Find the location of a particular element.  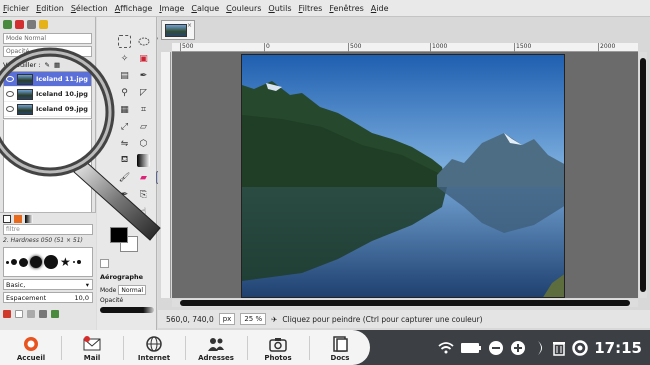

horizontal-scrollbar is located at coordinates (405, 303).